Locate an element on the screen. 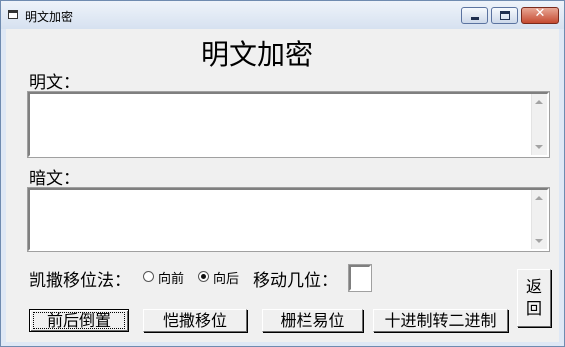 This screenshot has width=565, height=347. title-bar: 明文加密 ✕ is located at coordinates (282, 15).